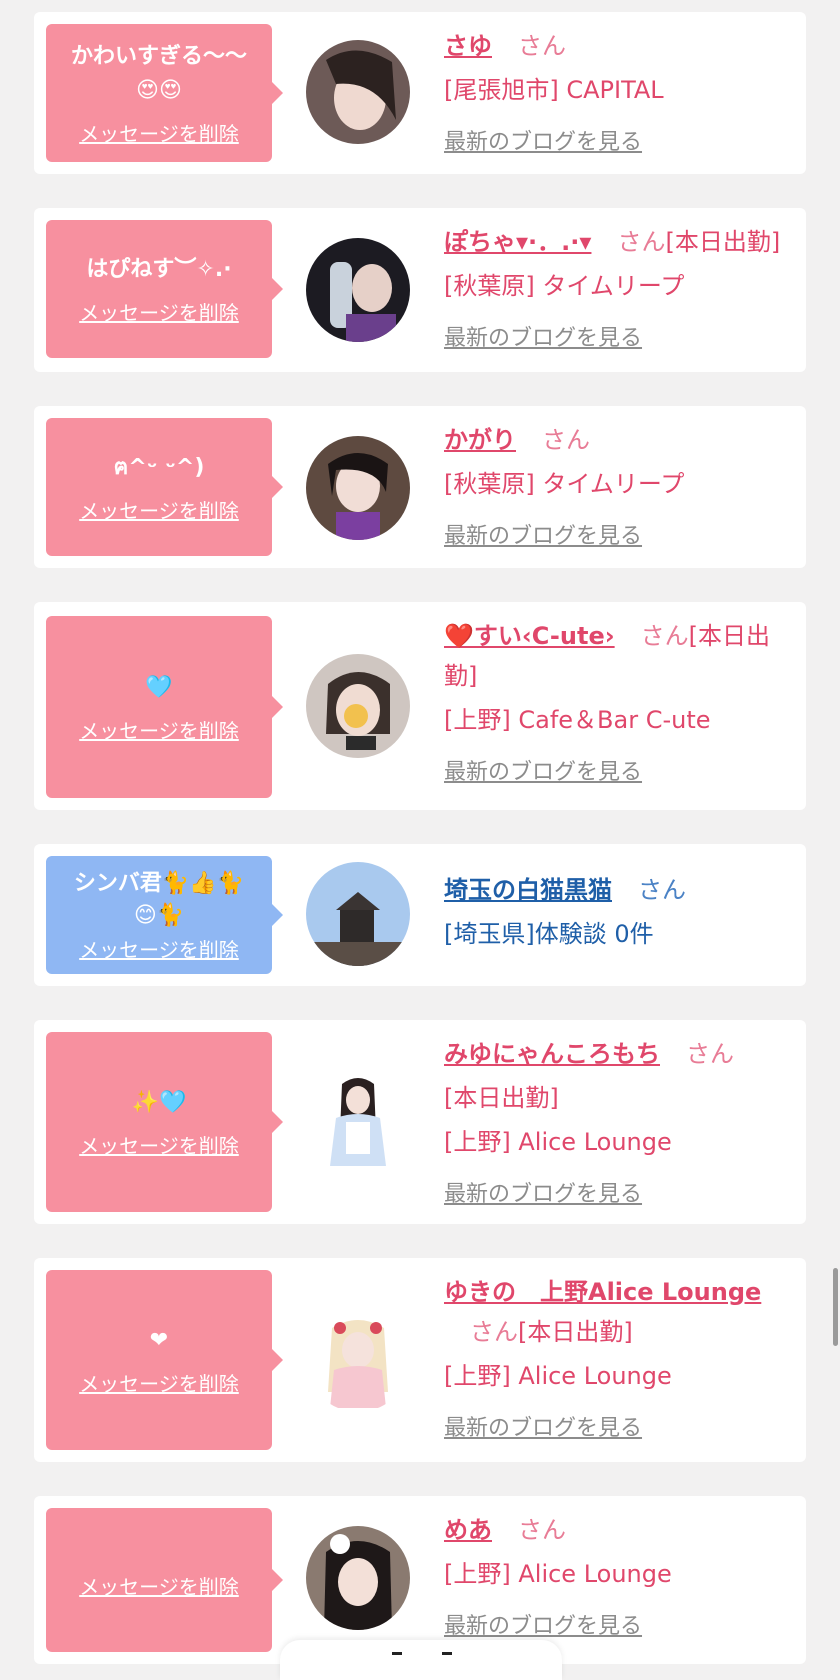 The image size is (840, 1680). I want to click on name-line: めあ さん, so click(620, 1530).